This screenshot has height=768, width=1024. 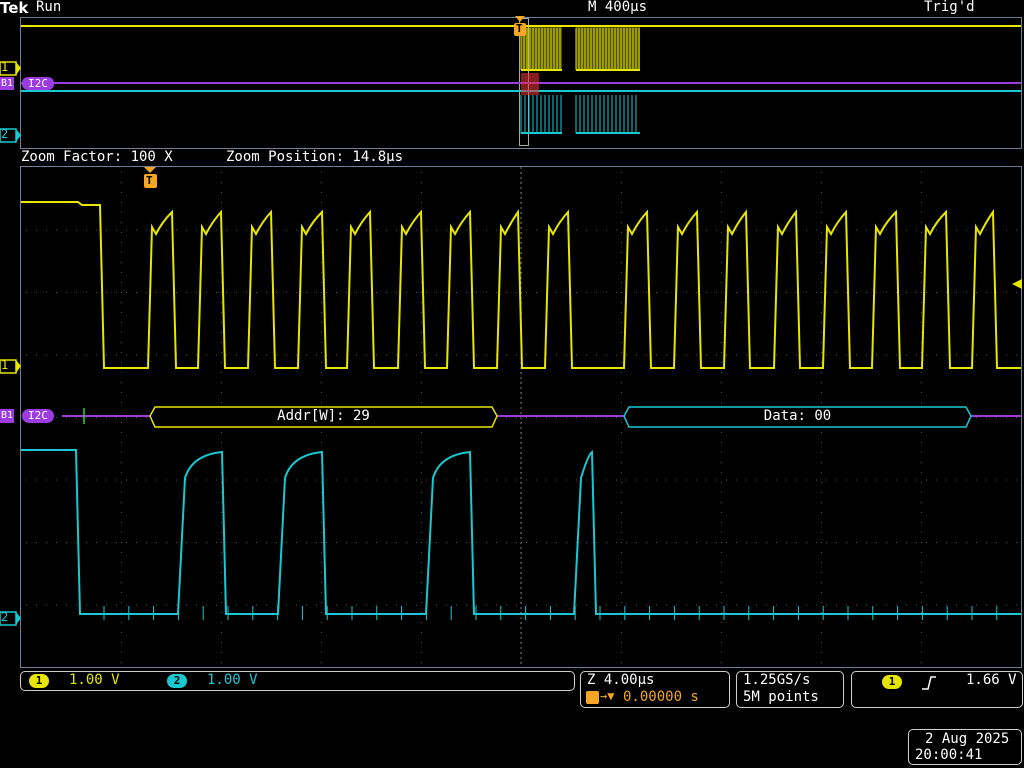 I want to click on trigger-level-arrow-icon, so click(x=1017, y=284).